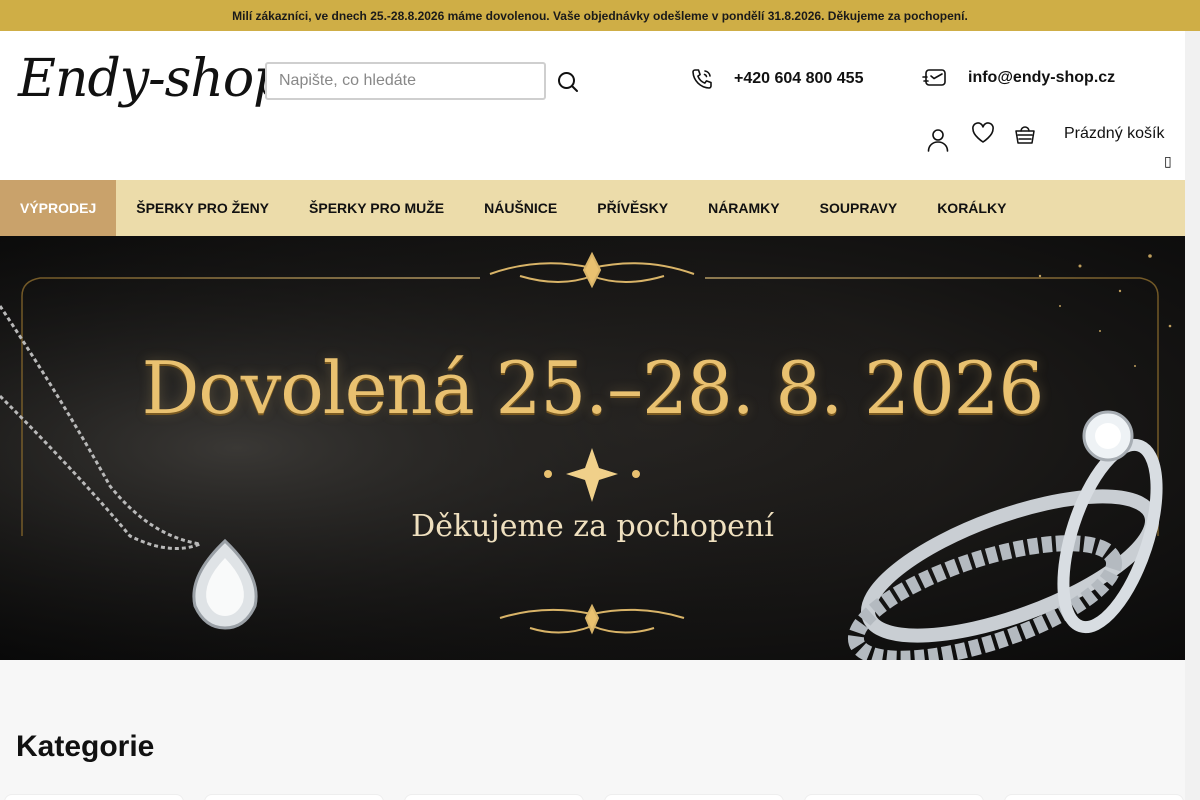 This screenshot has height=800, width=1200. What do you see at coordinates (934, 77) in the screenshot?
I see `email-icon` at bounding box center [934, 77].